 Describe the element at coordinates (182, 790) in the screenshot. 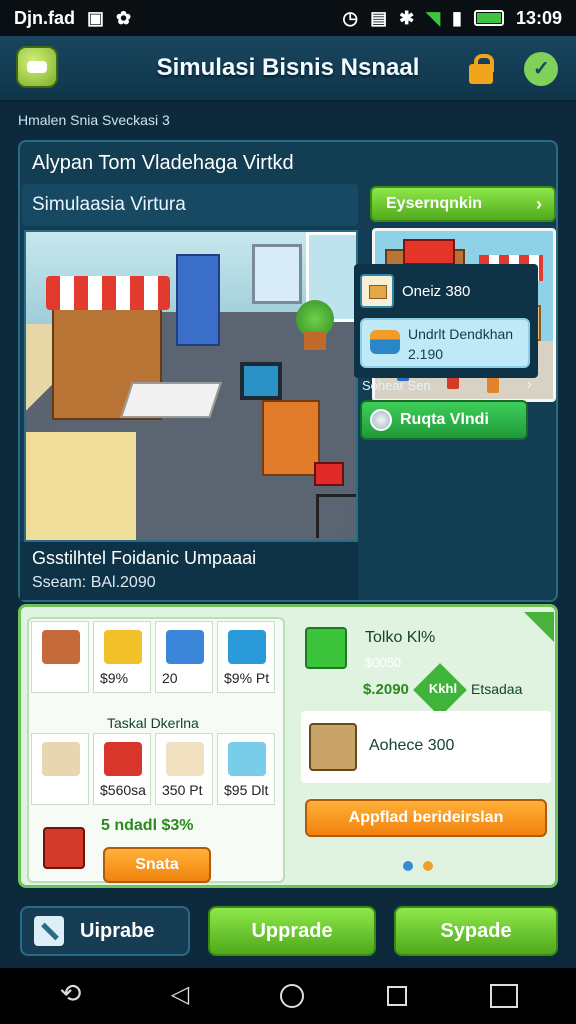

I see `shop-tile-label: 350 Pt` at that location.